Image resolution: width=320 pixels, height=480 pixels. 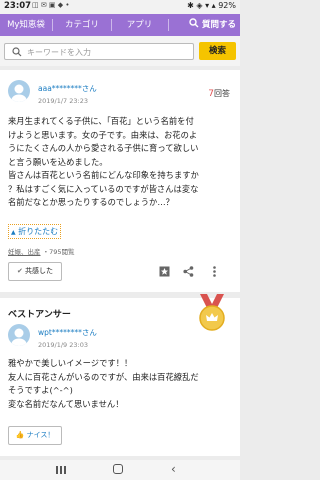 I want to click on status-indicators: ✱ ◈ ▾ ▴ 92%, so click(x=211, y=5).